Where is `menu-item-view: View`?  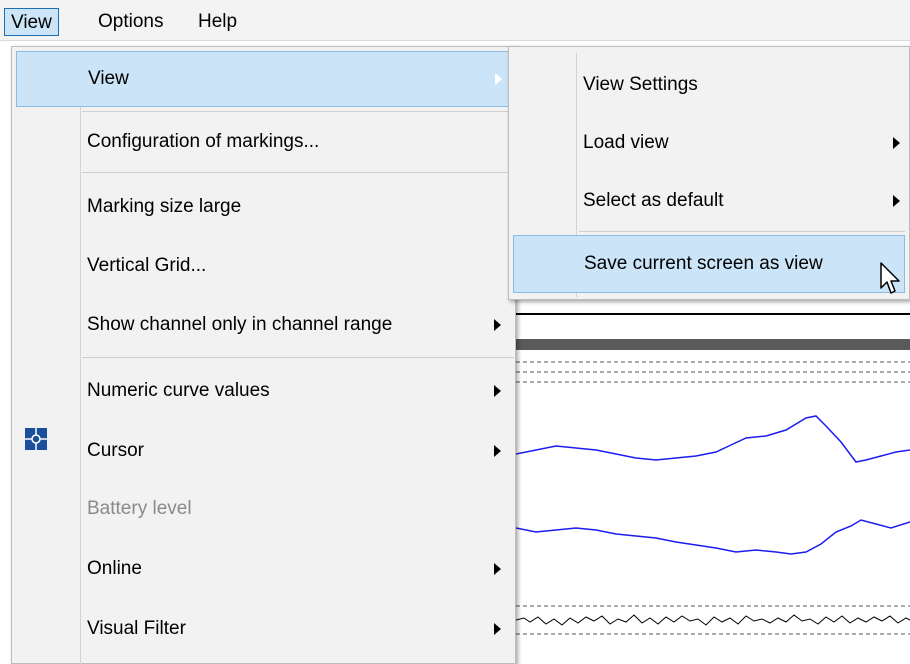 menu-item-view: View is located at coordinates (263, 79).